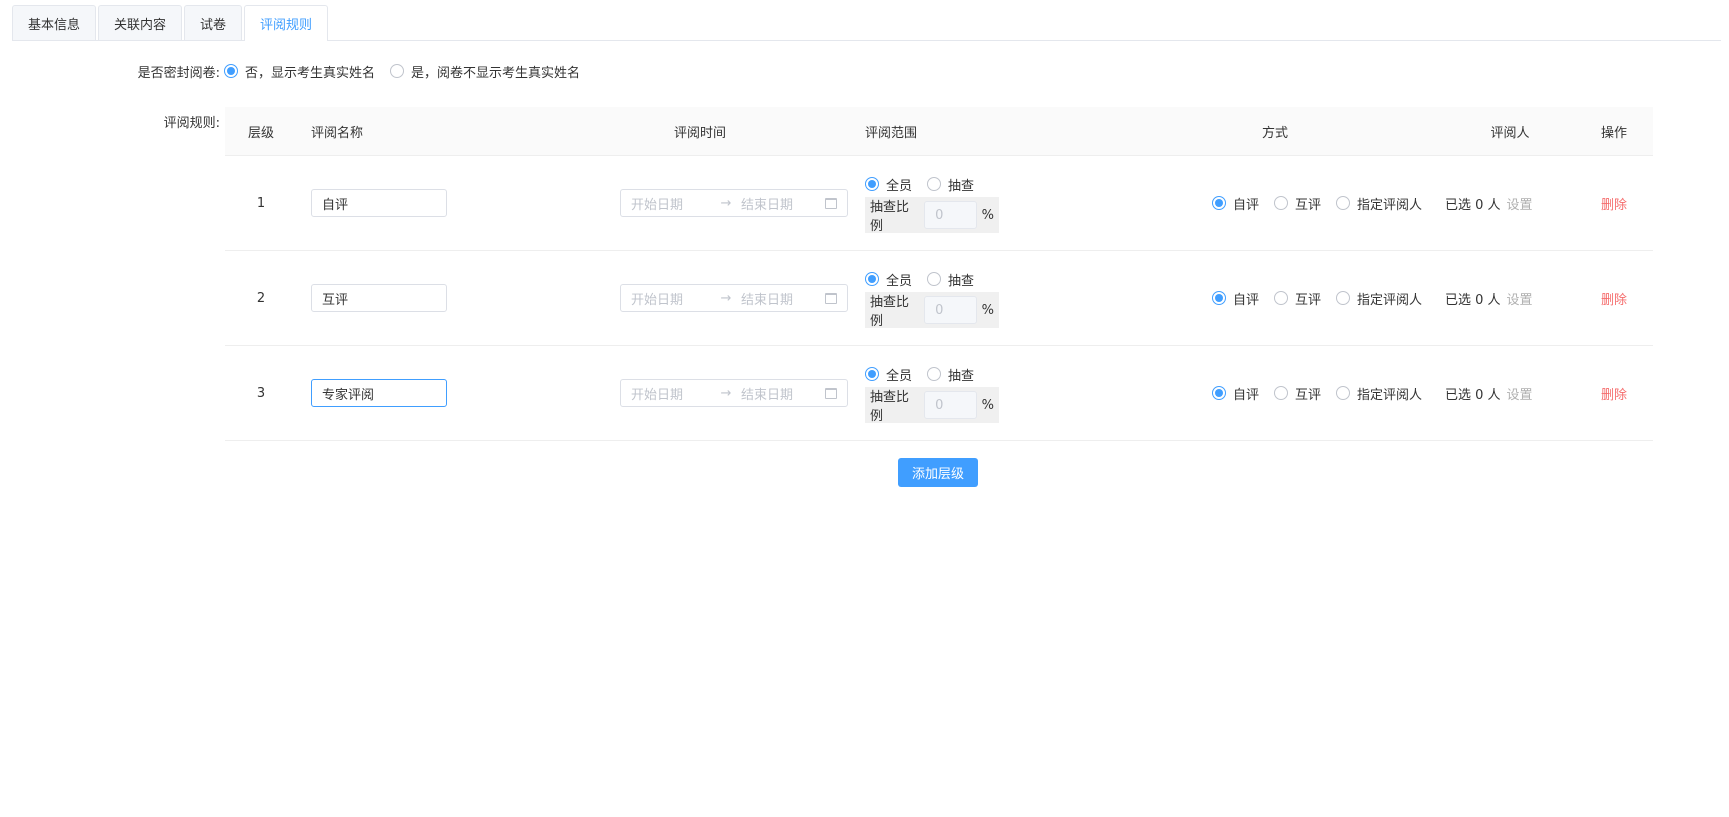  What do you see at coordinates (261, 393) in the screenshot?
I see `row-level: 3` at bounding box center [261, 393].